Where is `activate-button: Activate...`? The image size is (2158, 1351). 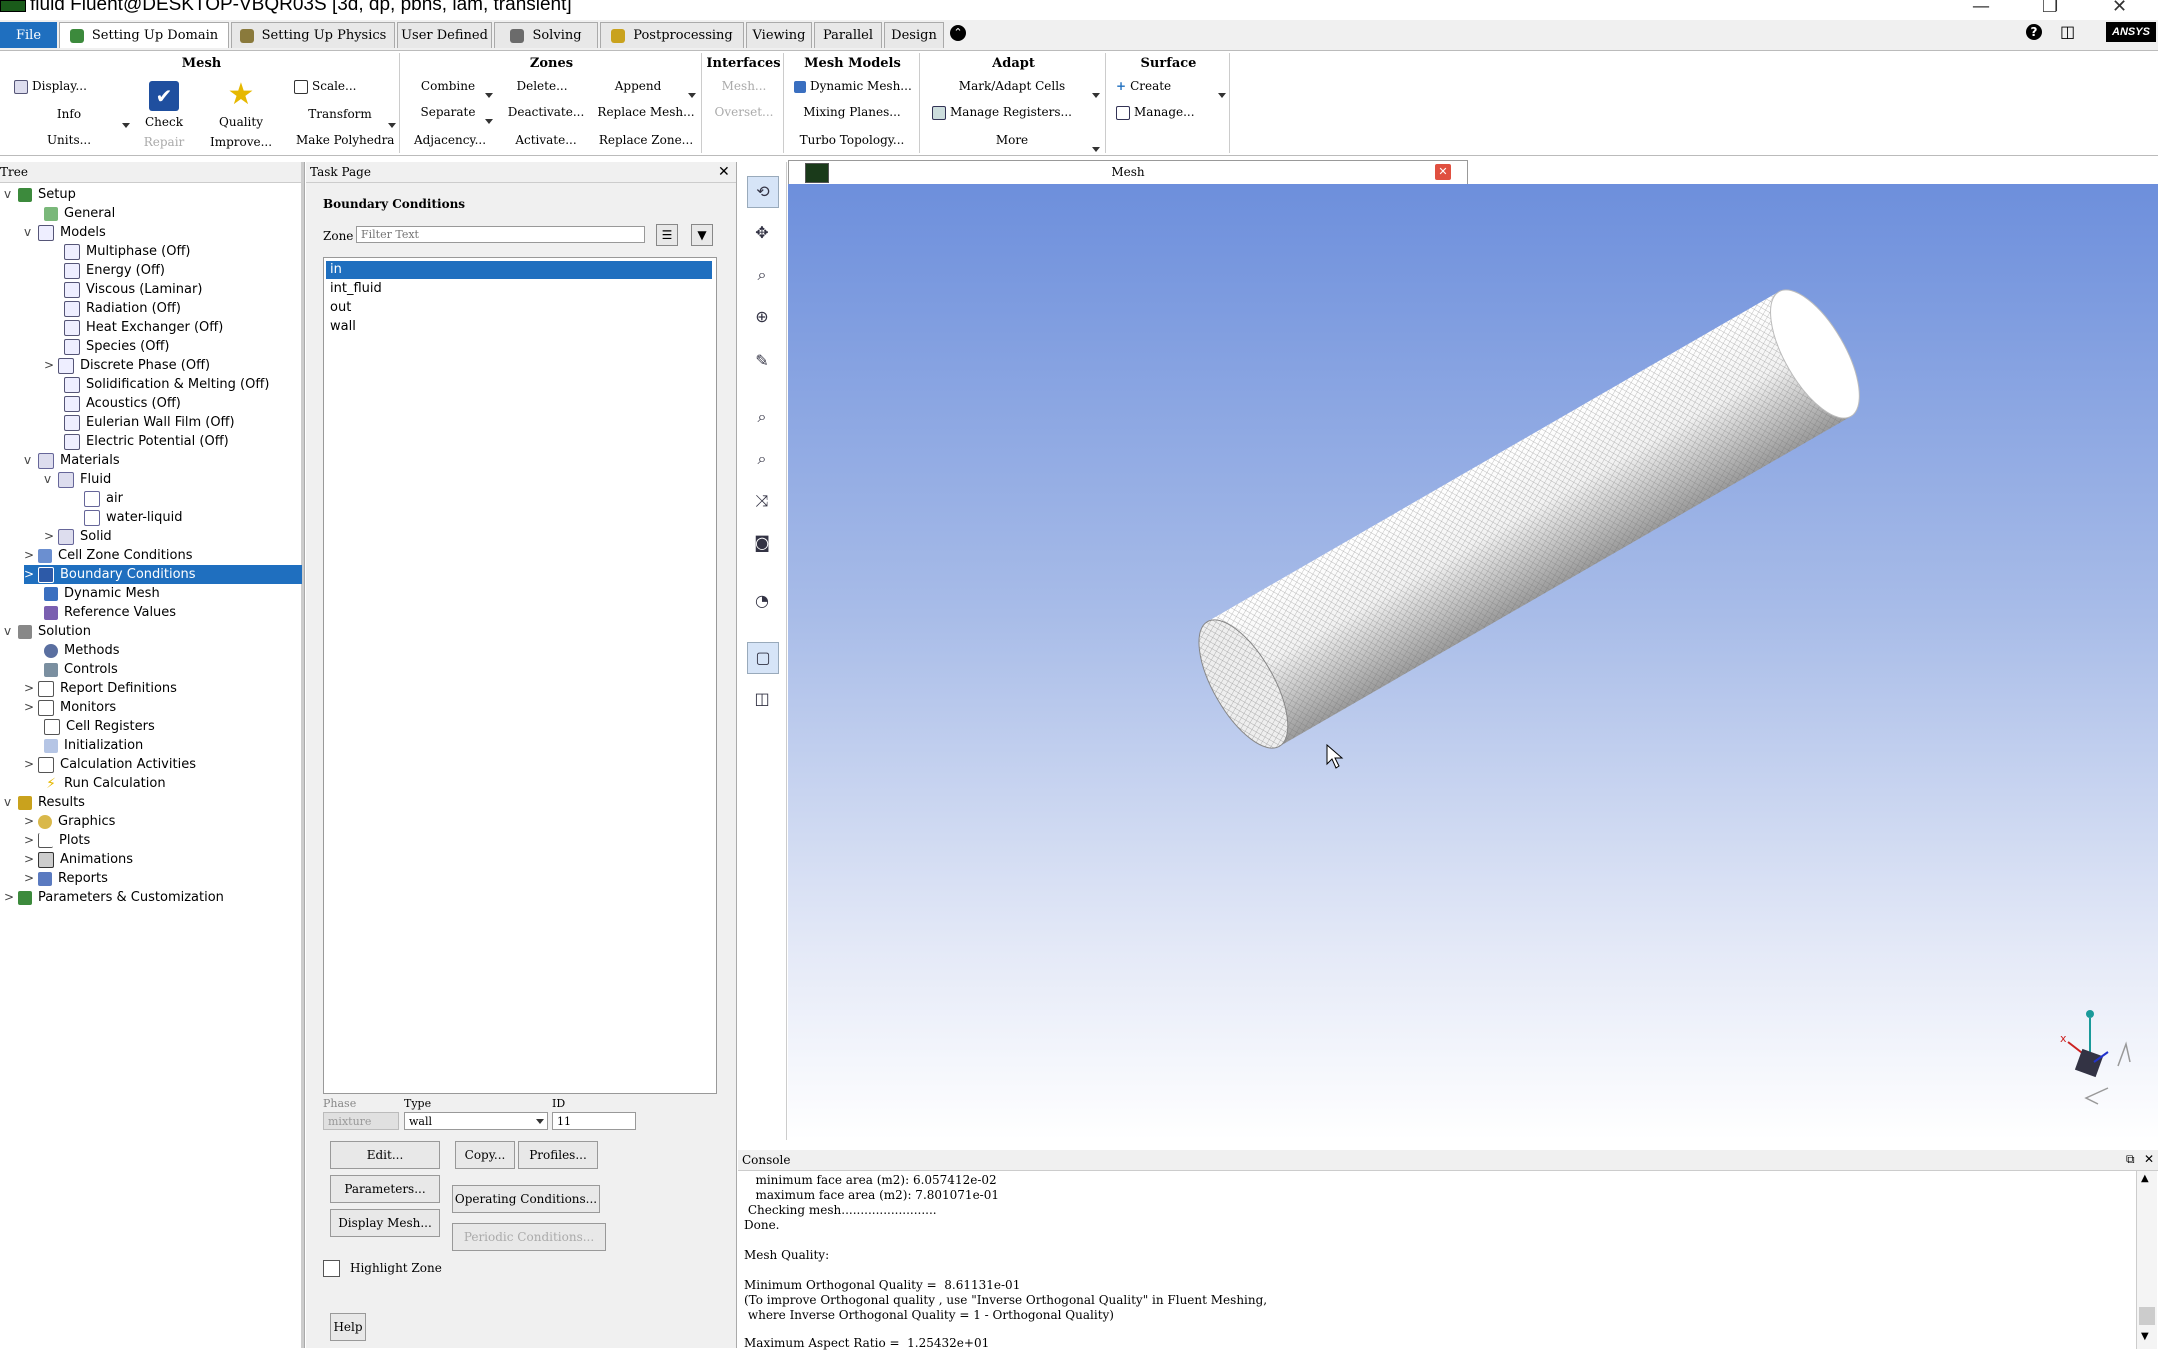
activate-button: Activate... is located at coordinates (546, 140).